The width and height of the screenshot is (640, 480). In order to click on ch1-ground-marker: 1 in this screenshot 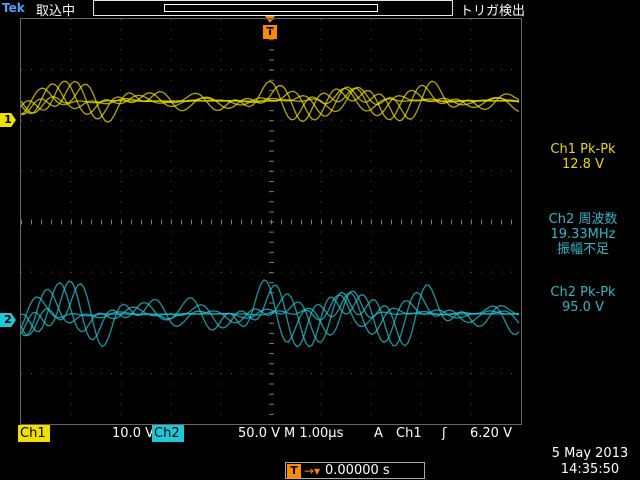, I will do `click(8, 120)`.